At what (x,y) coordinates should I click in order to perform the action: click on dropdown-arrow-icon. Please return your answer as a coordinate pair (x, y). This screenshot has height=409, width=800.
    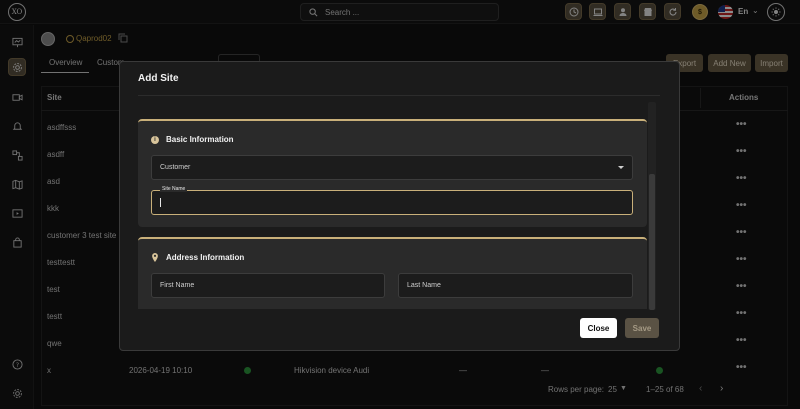
    Looking at the image, I should click on (621, 167).